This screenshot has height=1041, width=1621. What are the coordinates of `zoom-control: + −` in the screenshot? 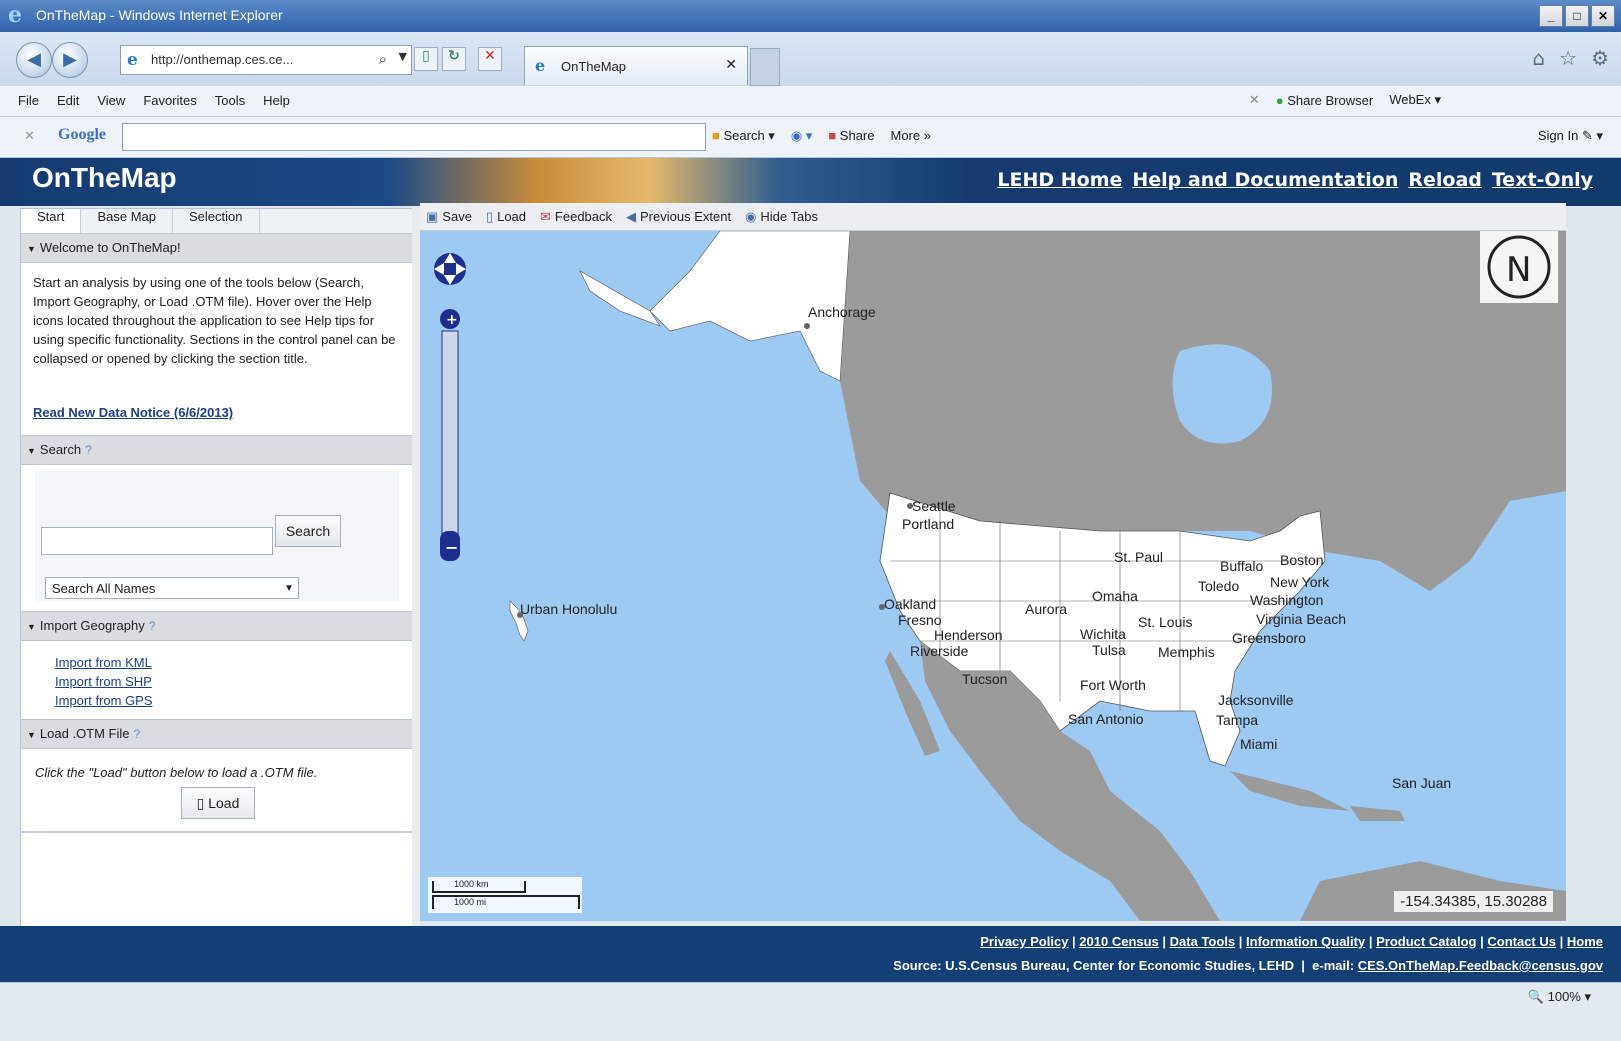 It's located at (450, 435).